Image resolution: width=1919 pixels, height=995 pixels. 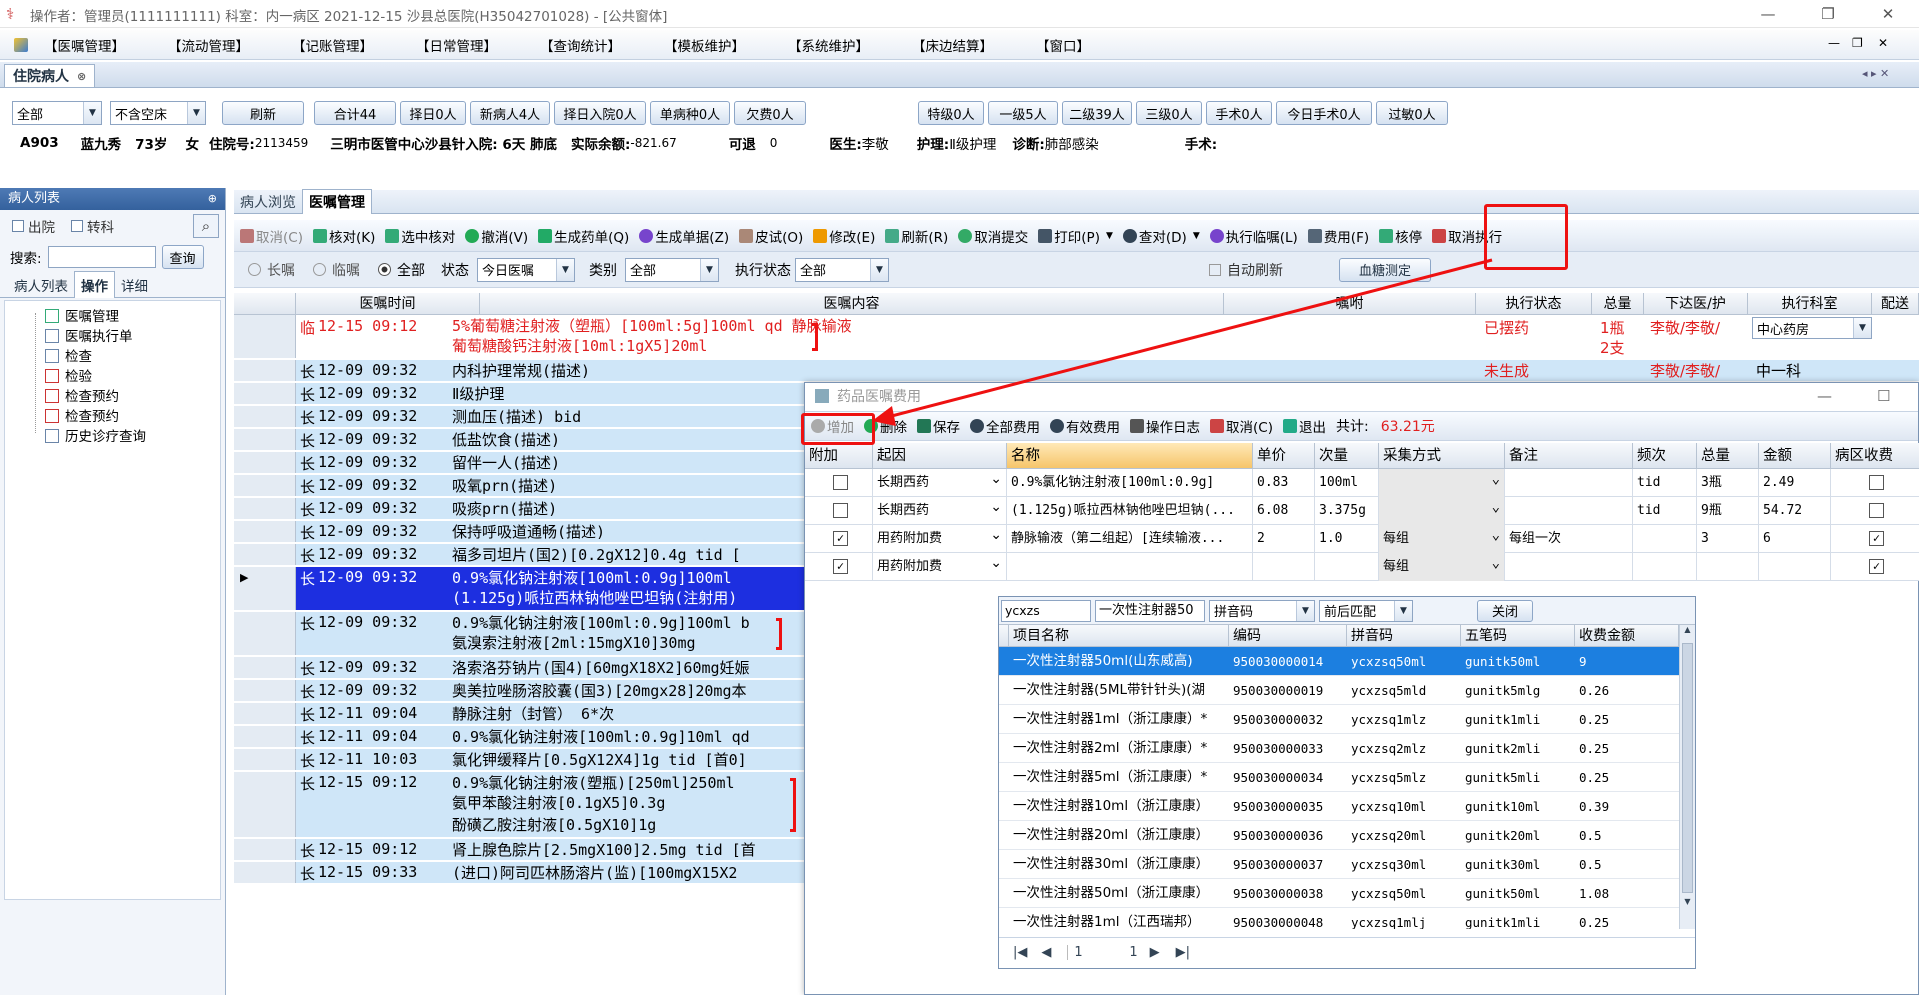 I want to click on annotation-arrow, so click(x=1182, y=342).